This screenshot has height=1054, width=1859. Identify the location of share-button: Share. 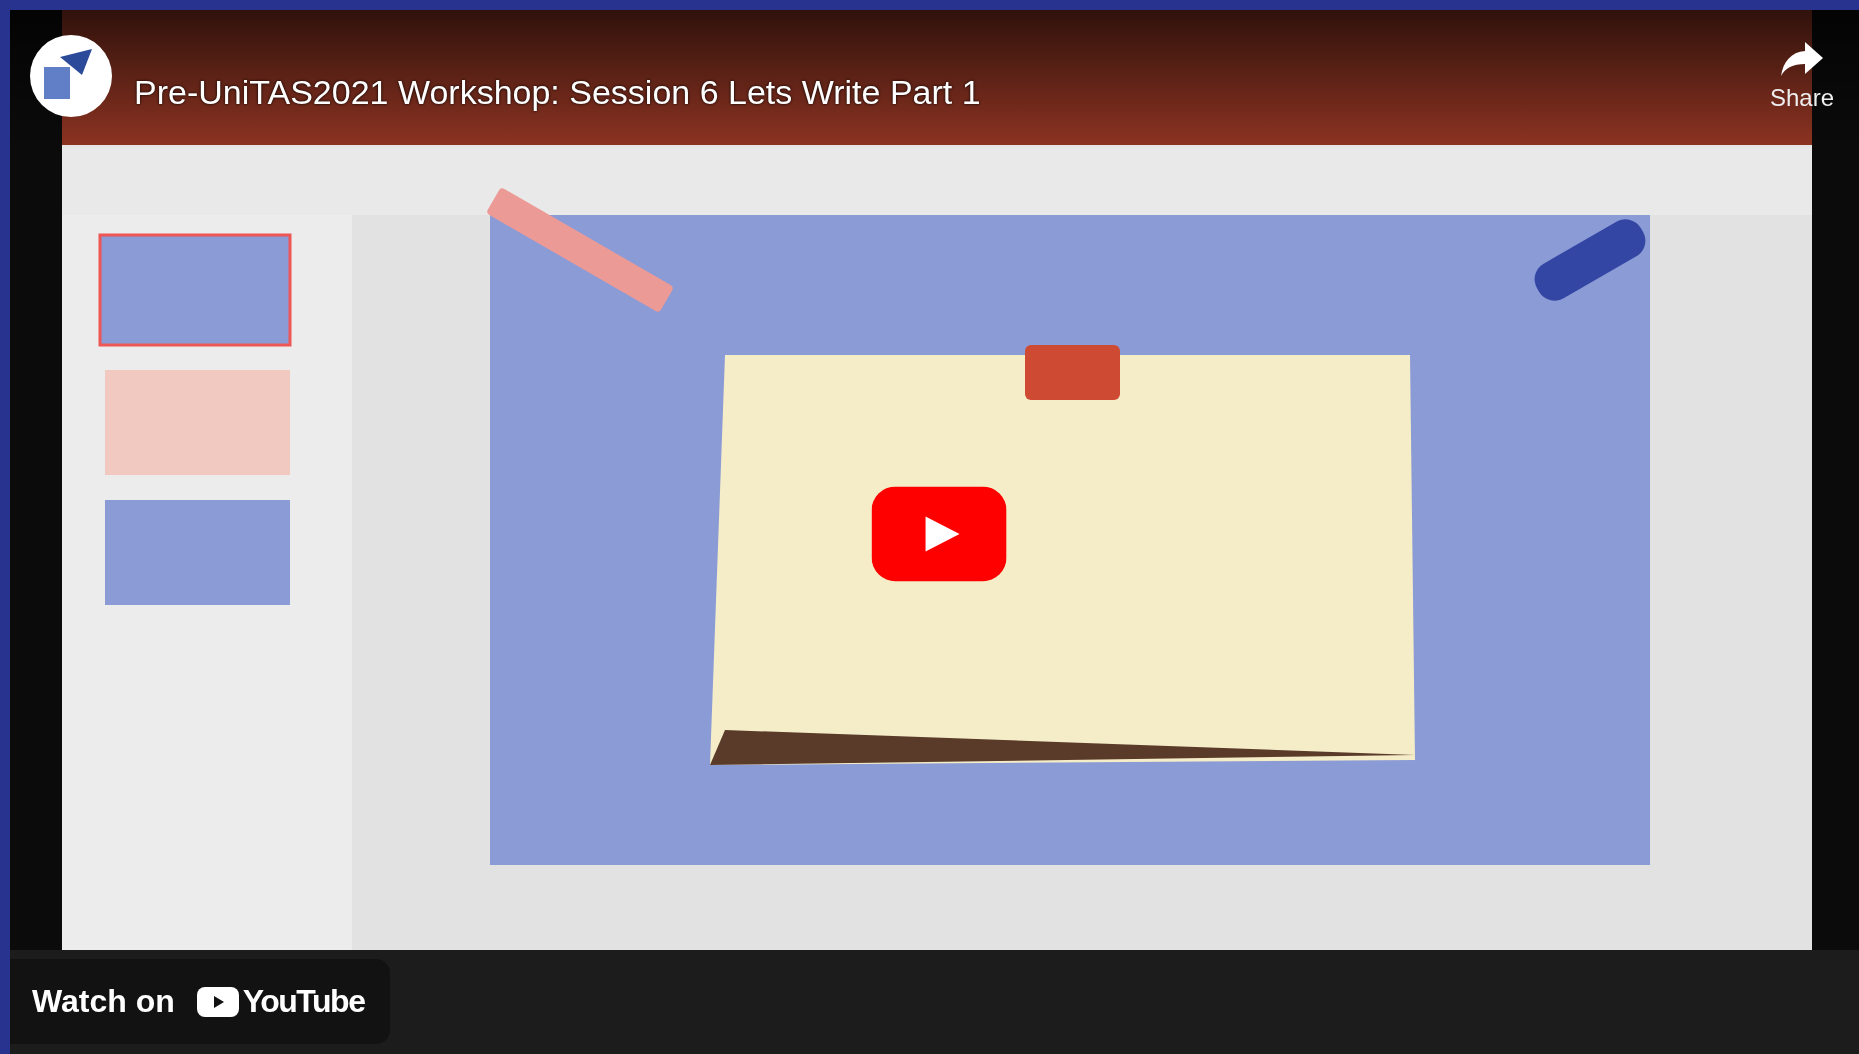
(1801, 76).